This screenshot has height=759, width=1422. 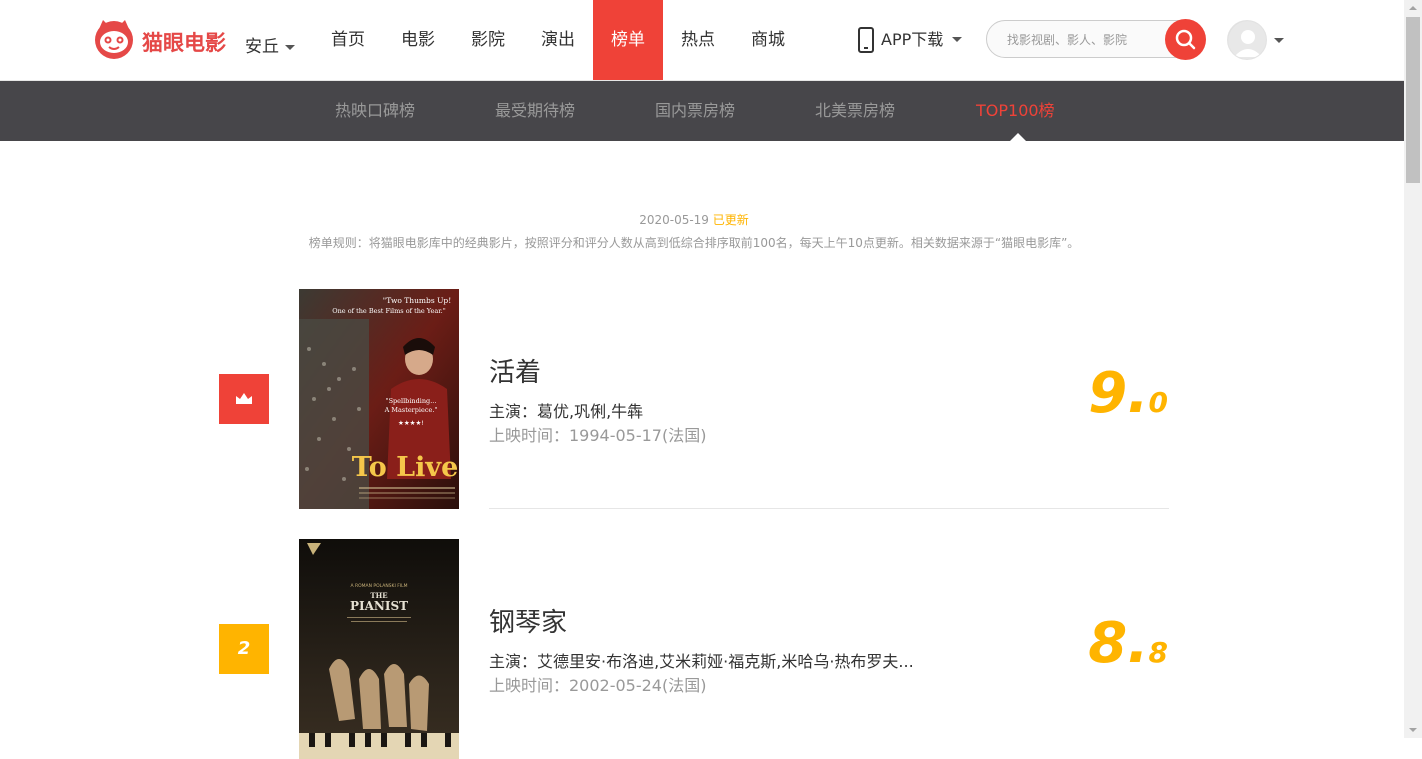 I want to click on rank-badge-2: 2, so click(x=244, y=649).